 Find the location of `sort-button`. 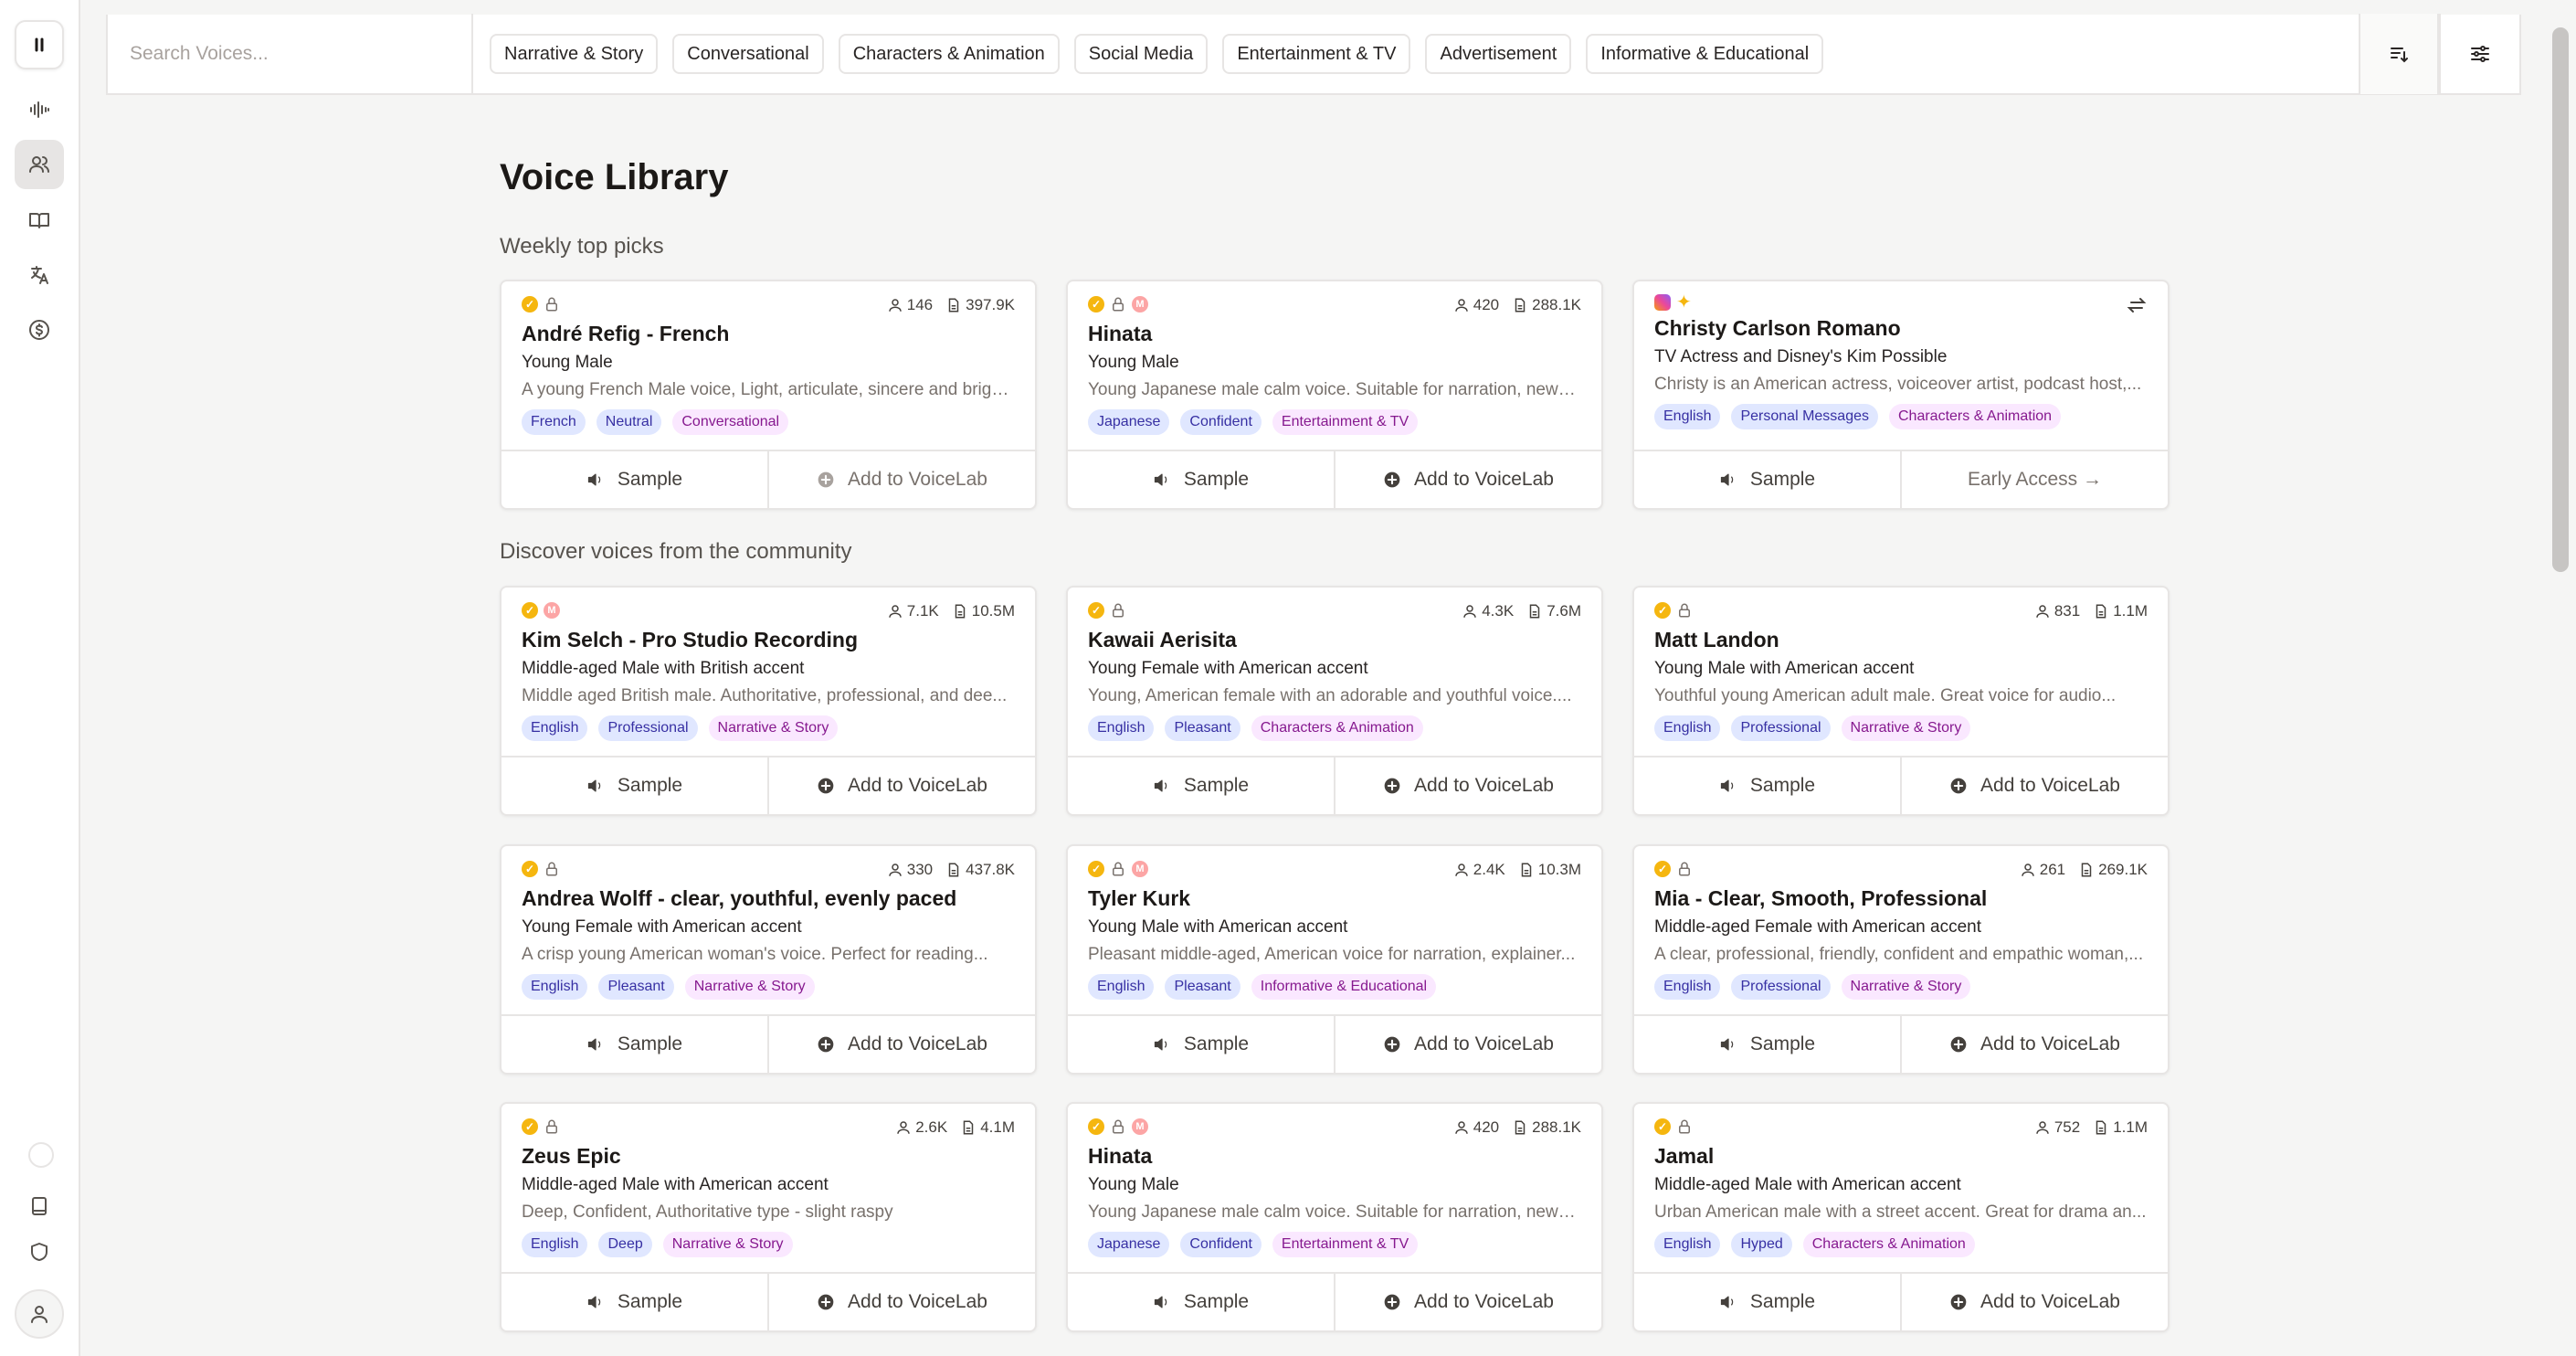

sort-button is located at coordinates (2399, 54).